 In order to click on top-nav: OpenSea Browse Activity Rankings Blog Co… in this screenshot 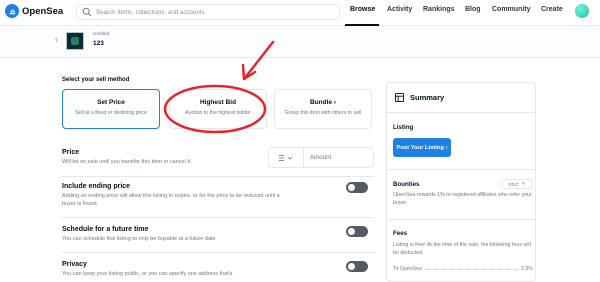, I will do `click(300, 13)`.